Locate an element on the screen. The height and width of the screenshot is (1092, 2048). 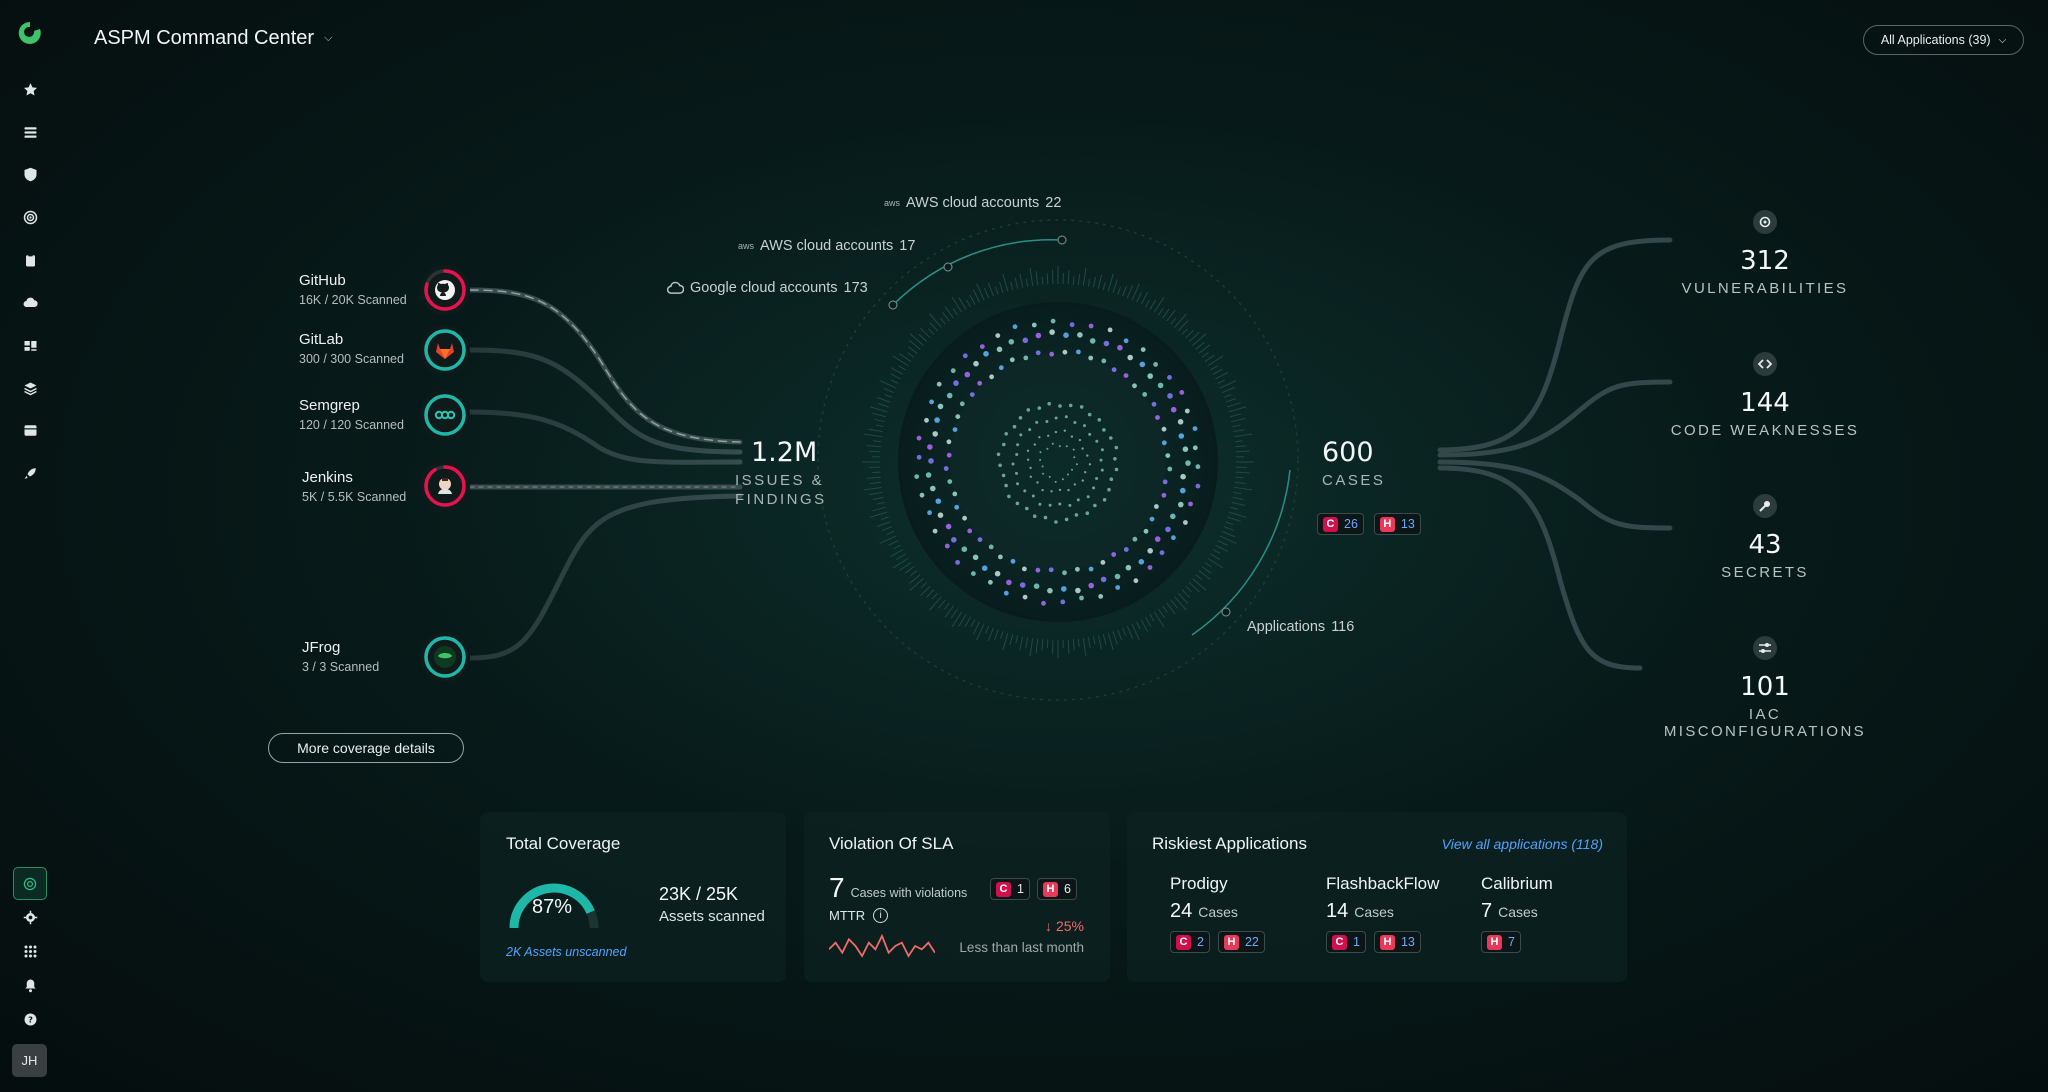
source-semgrep: Semgrep 120 / 120 Scanned is located at coordinates (351, 415).